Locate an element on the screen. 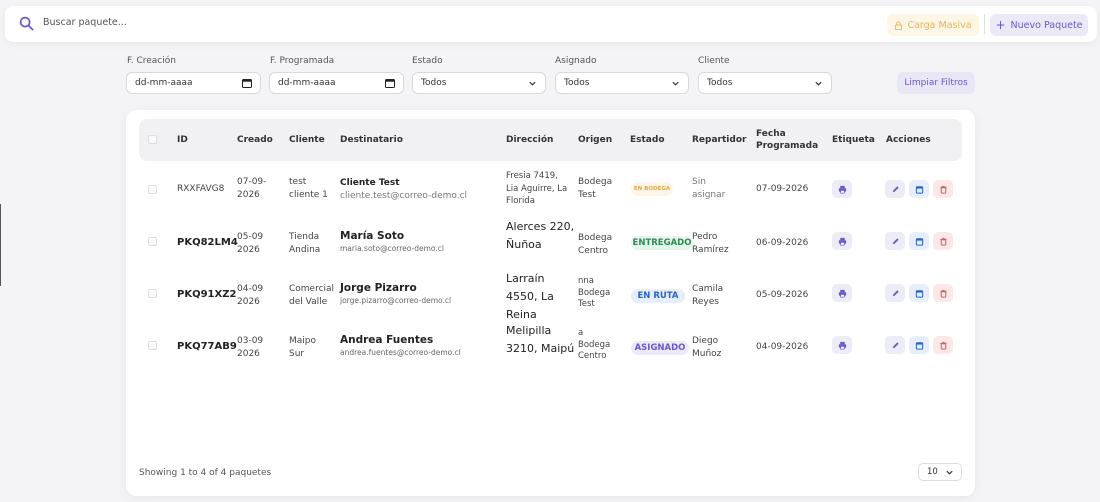  status-select: Todos is located at coordinates (479, 83).